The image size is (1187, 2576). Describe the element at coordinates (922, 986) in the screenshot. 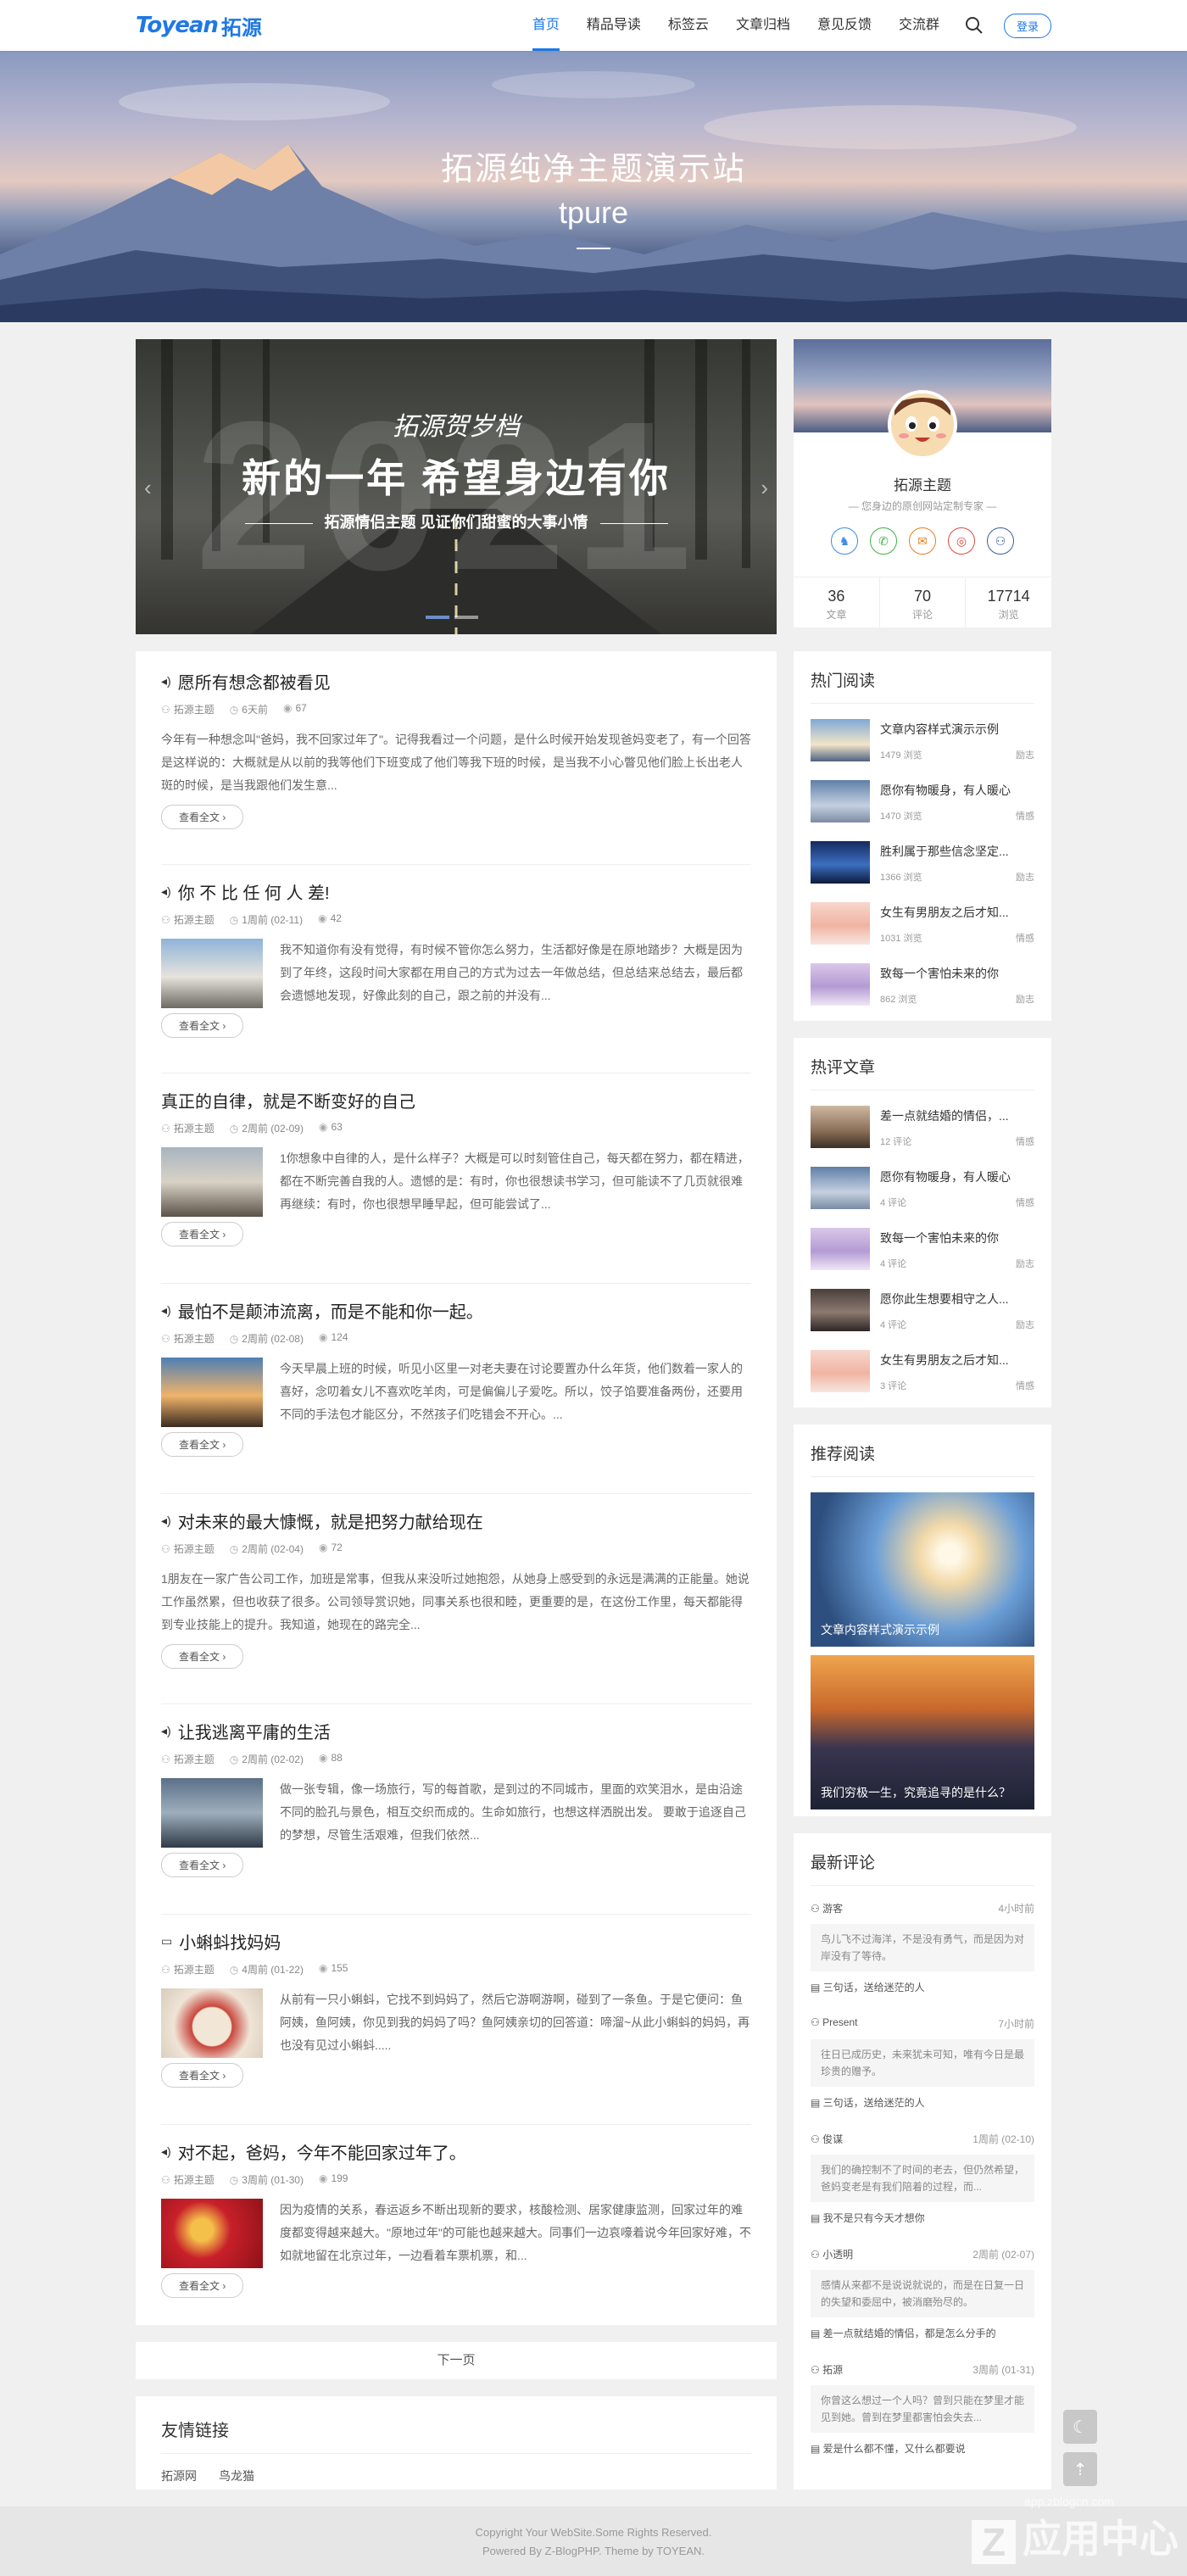

I see `list-item: 致每一个害怕未来的你 862 浏览 励志` at that location.